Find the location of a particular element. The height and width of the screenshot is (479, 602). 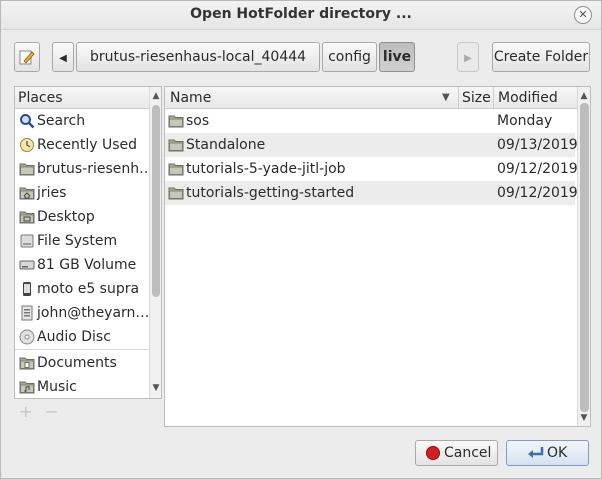

places-scroll-thumb is located at coordinates (156, 201).